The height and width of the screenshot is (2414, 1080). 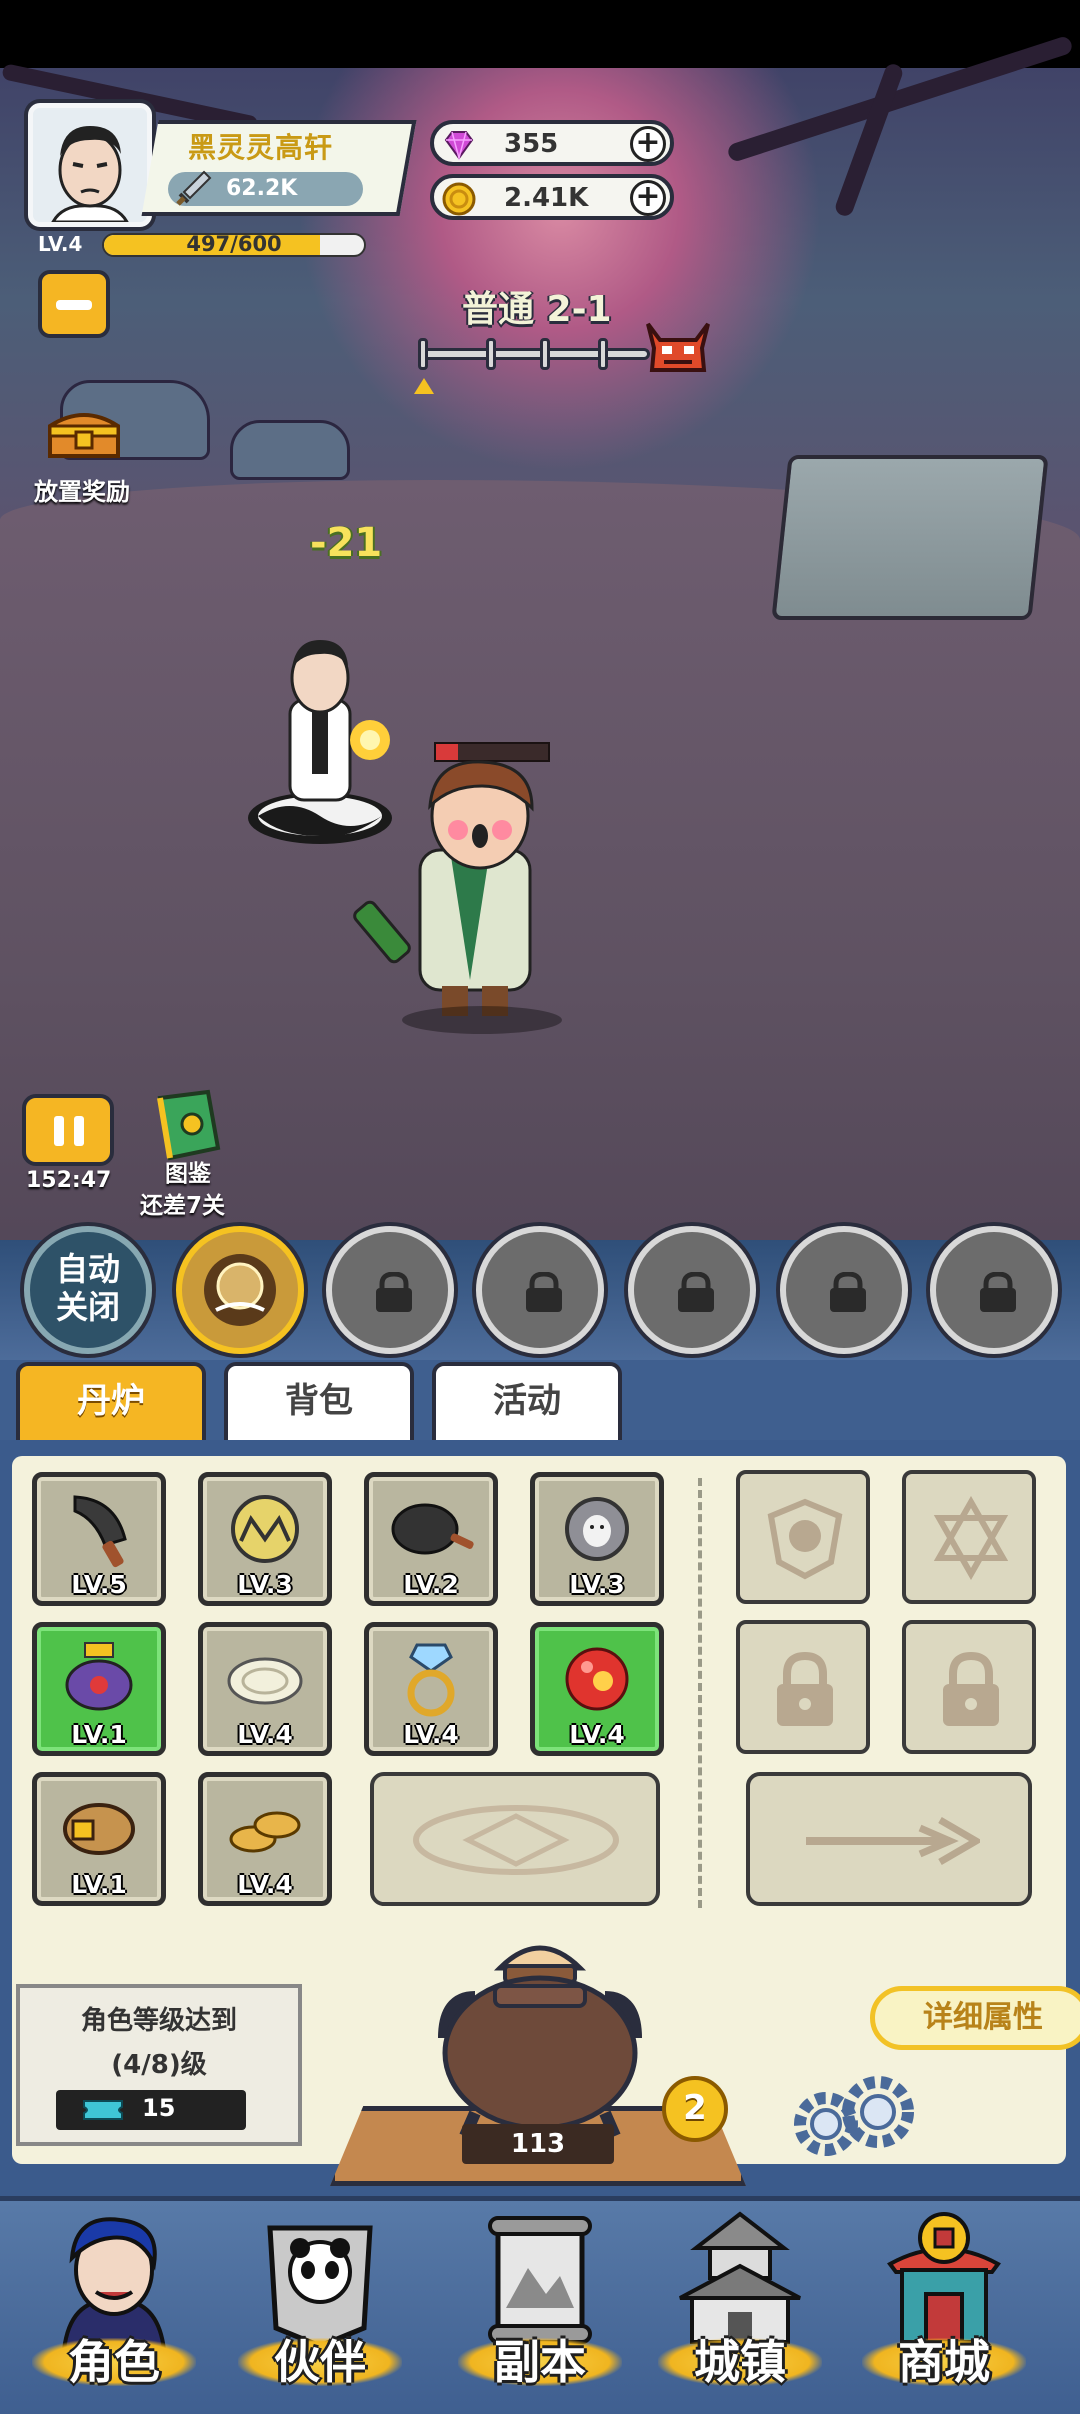 What do you see at coordinates (740, 2308) in the screenshot?
I see `nav-town: 城镇` at bounding box center [740, 2308].